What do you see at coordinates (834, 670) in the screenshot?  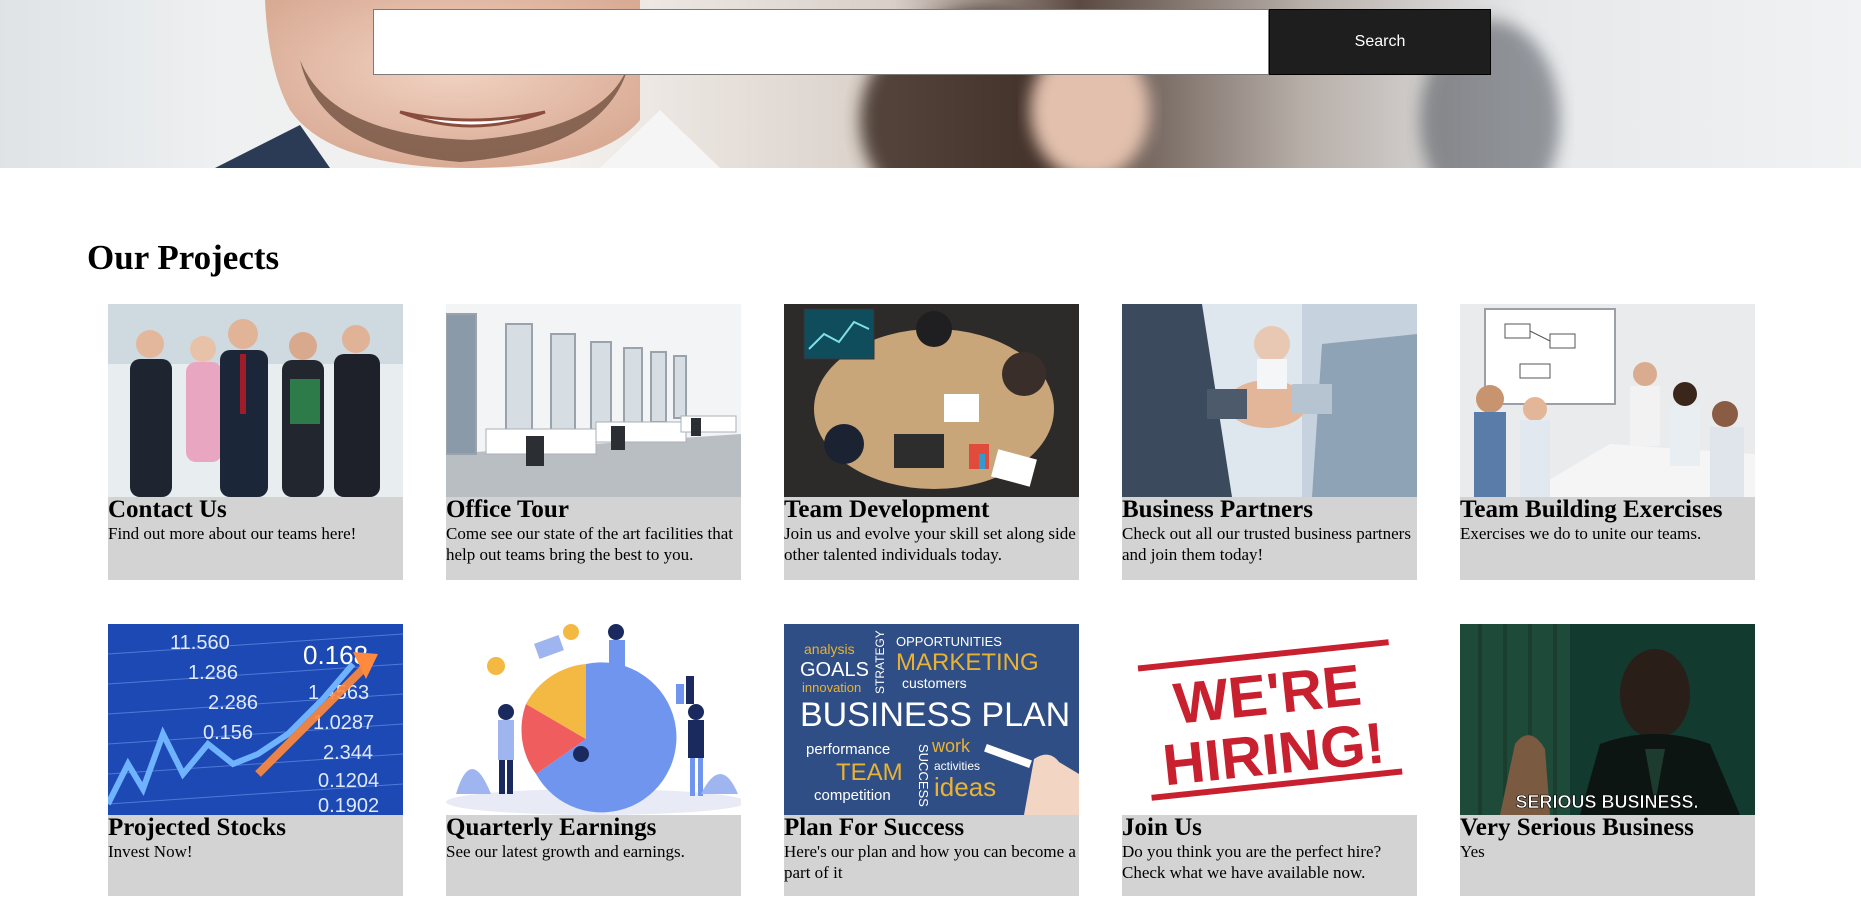 I see `chalk-word: GOALS` at bounding box center [834, 670].